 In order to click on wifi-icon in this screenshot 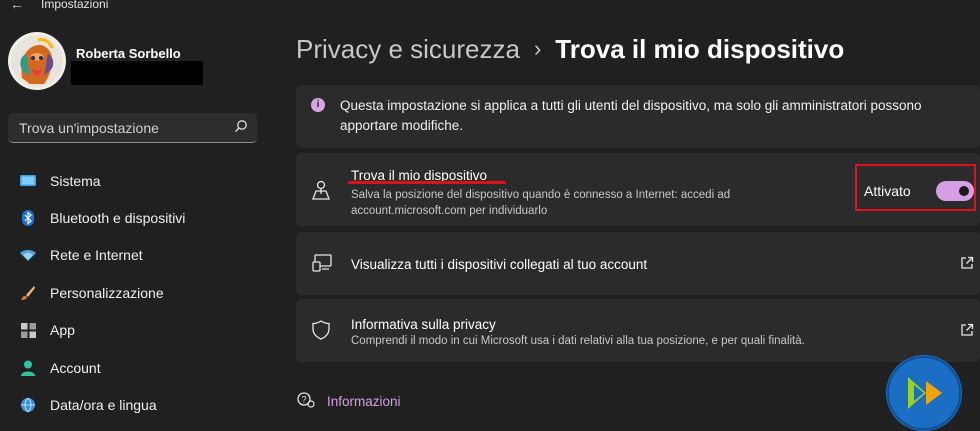, I will do `click(28, 255)`.